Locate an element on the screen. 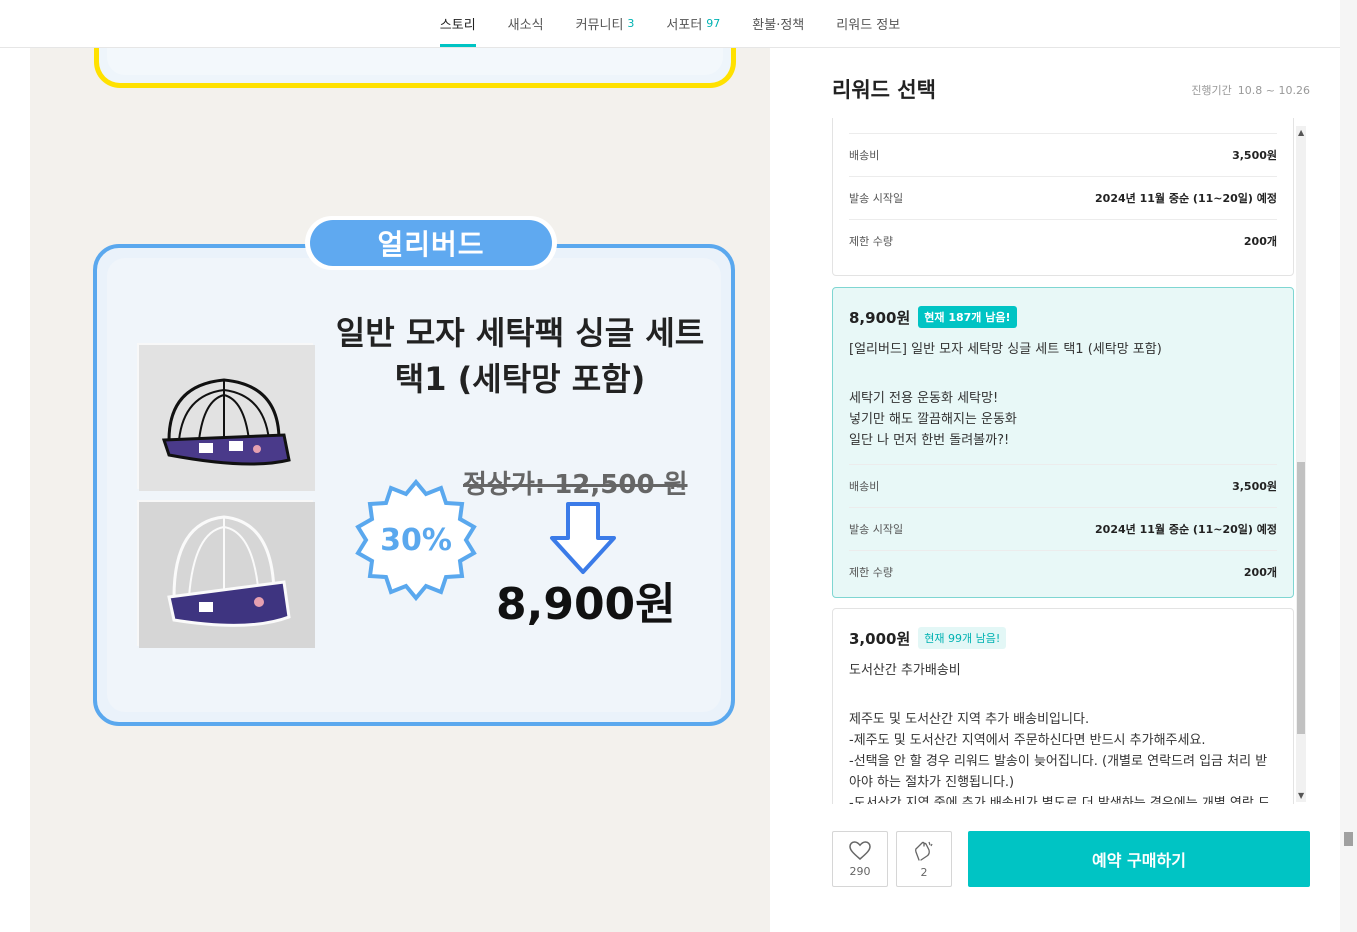 The image size is (1357, 932). tab-supporters: 서포터 97 is located at coordinates (693, 23).